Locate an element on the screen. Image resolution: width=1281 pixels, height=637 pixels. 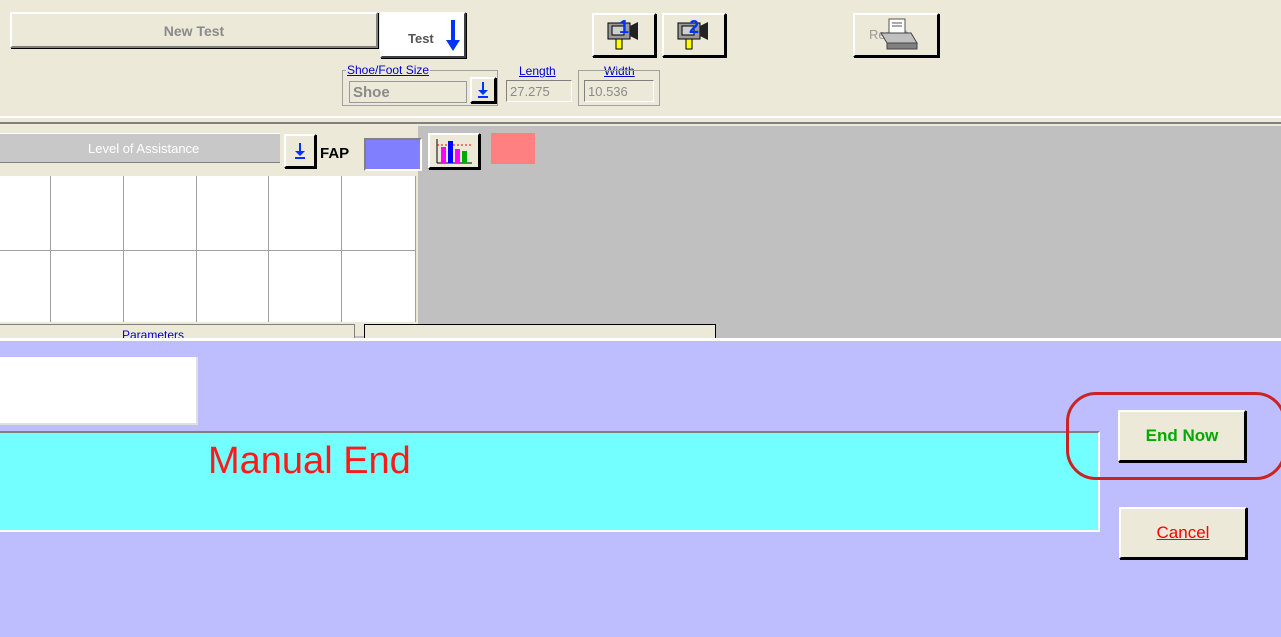
cancel-button: Cancel is located at coordinates (1183, 533).